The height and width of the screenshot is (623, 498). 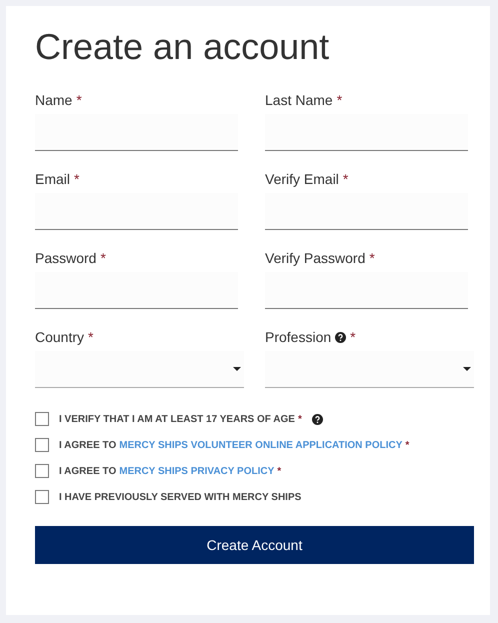 I want to click on field-label: Verify Email, so click(x=302, y=179).